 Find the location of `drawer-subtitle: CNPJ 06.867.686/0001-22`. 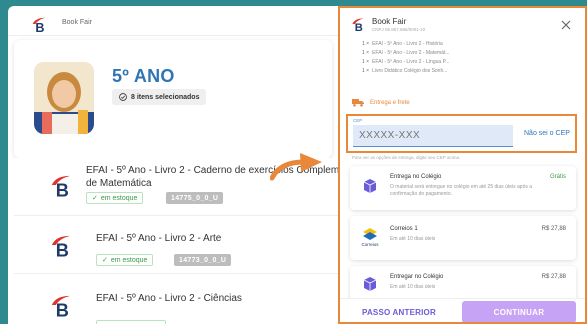

drawer-subtitle: CNPJ 06.867.686/0001-22 is located at coordinates (399, 29).